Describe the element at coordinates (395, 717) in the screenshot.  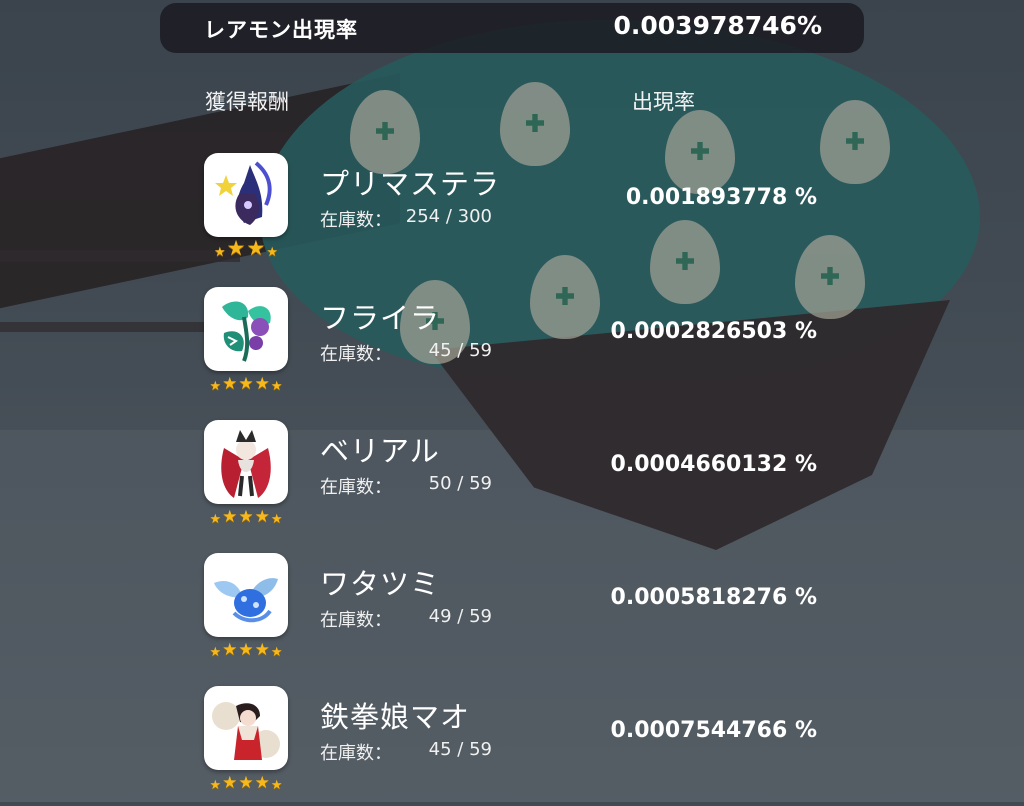
I see `monster-name: 鉄拳娘マオ` at that location.